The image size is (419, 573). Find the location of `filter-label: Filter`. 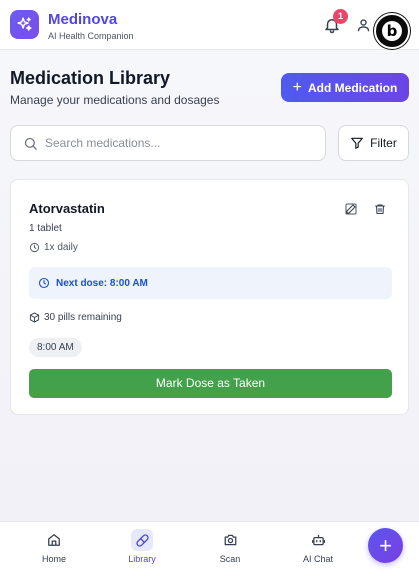

filter-label: Filter is located at coordinates (383, 143).